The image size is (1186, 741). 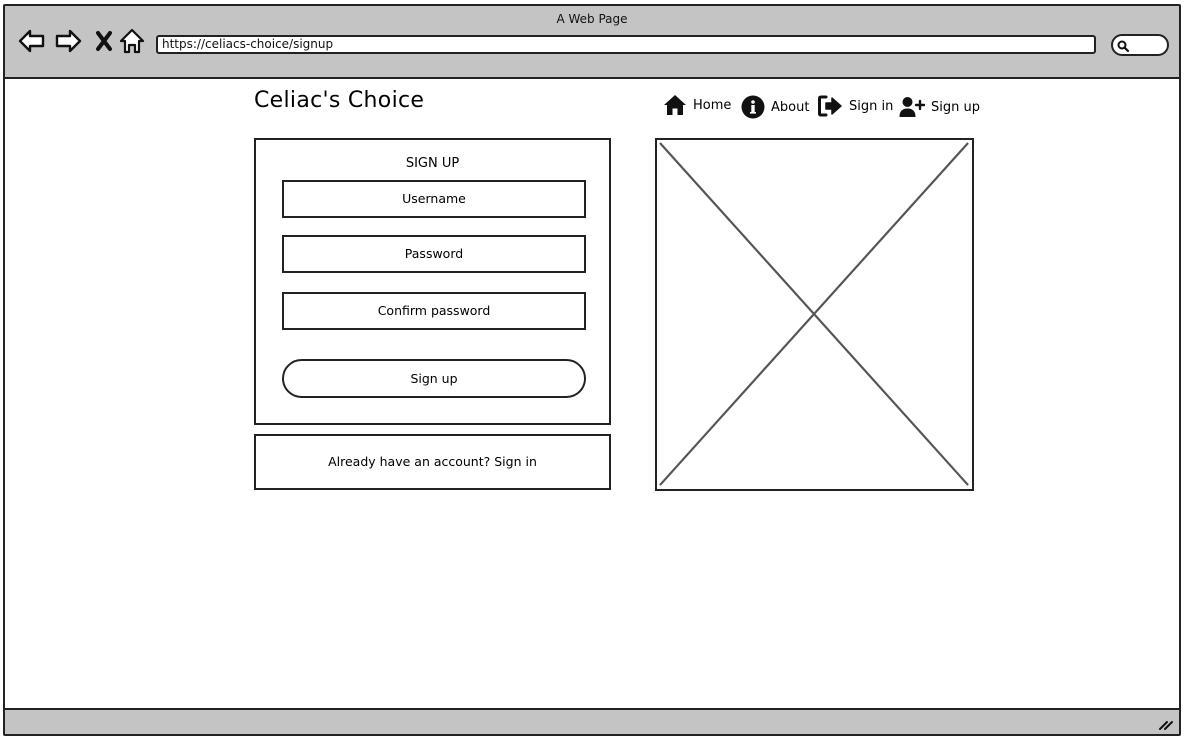 I want to click on home-icon, so click(x=675, y=105).